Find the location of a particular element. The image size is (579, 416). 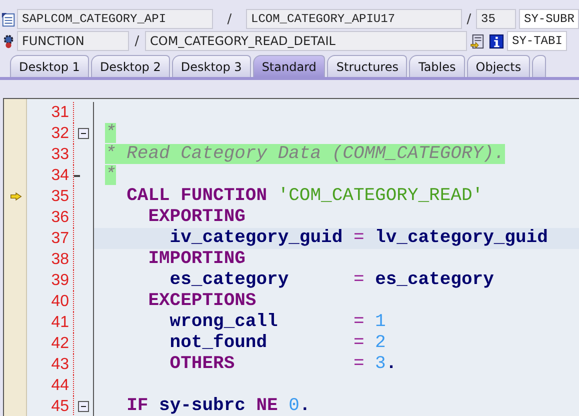

code-line: CALL FUNCTION 'COM_CATEGORY_READ' is located at coordinates (305, 196).